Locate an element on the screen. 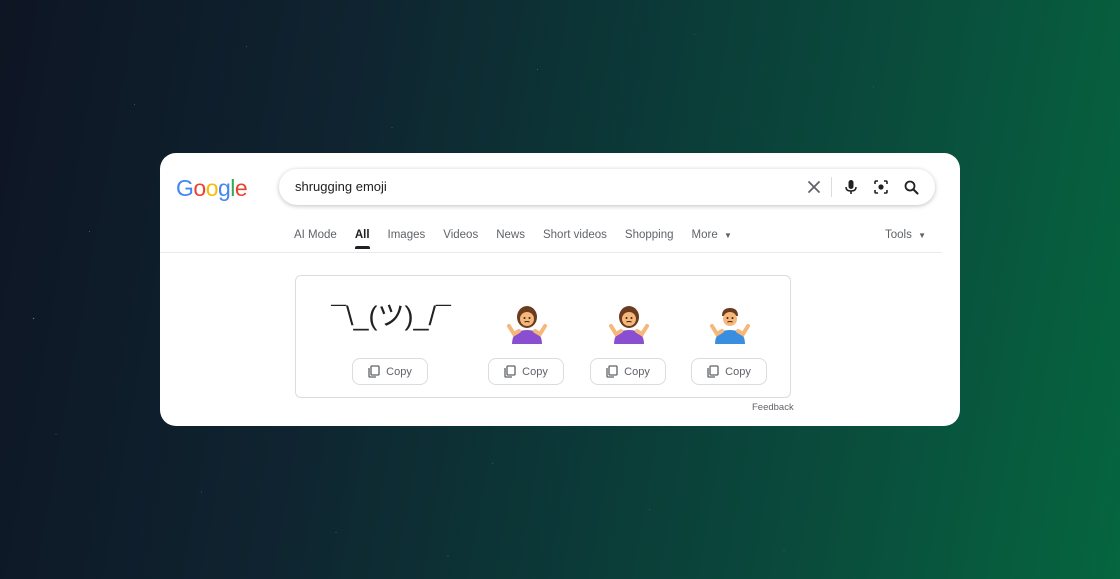 This screenshot has height=579, width=1120. mic-icon is located at coordinates (851, 187).